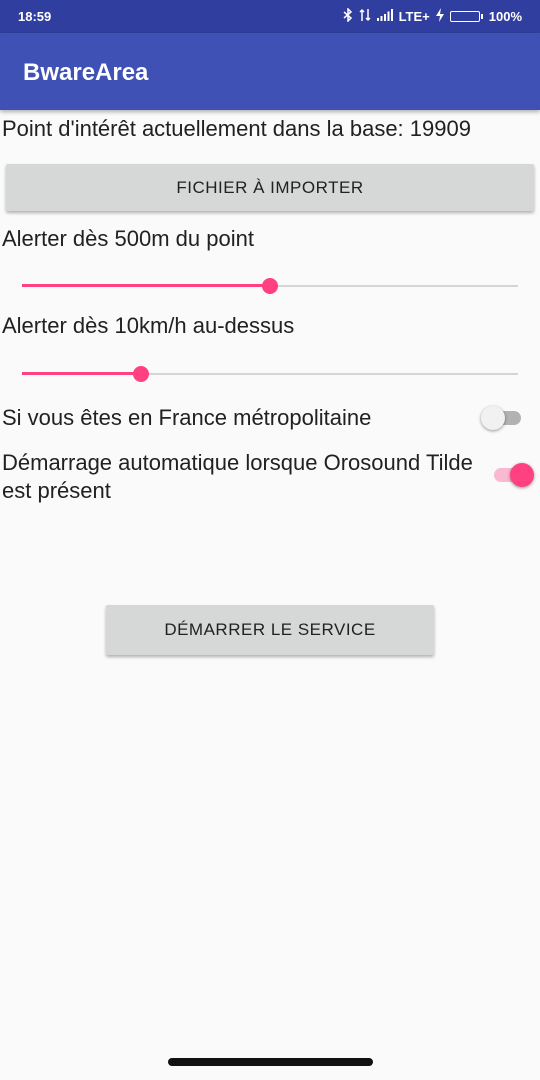 The width and height of the screenshot is (540, 1080). What do you see at coordinates (466, 16) in the screenshot?
I see `battery-icon` at bounding box center [466, 16].